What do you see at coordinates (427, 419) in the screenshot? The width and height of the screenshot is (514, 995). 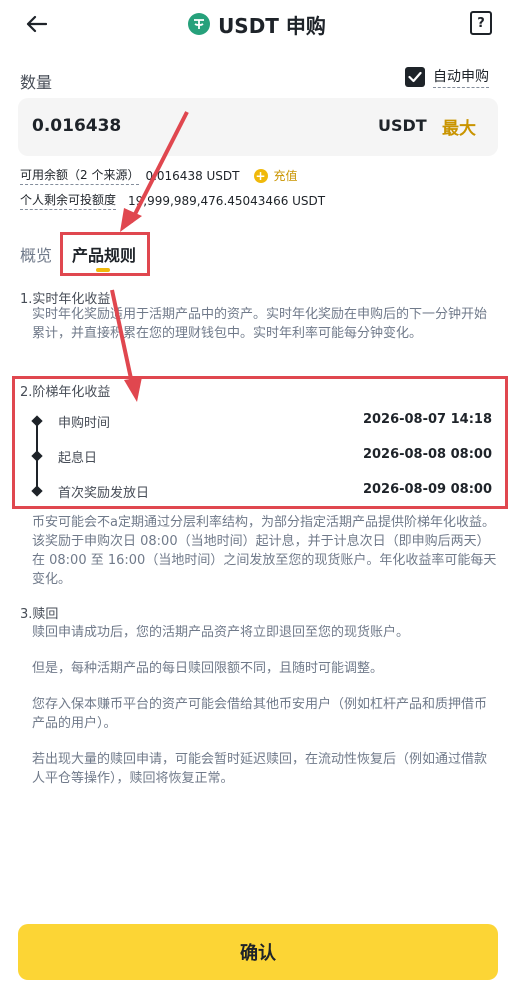 I see `timeline-value: 2026-08-07 14:18` at bounding box center [427, 419].